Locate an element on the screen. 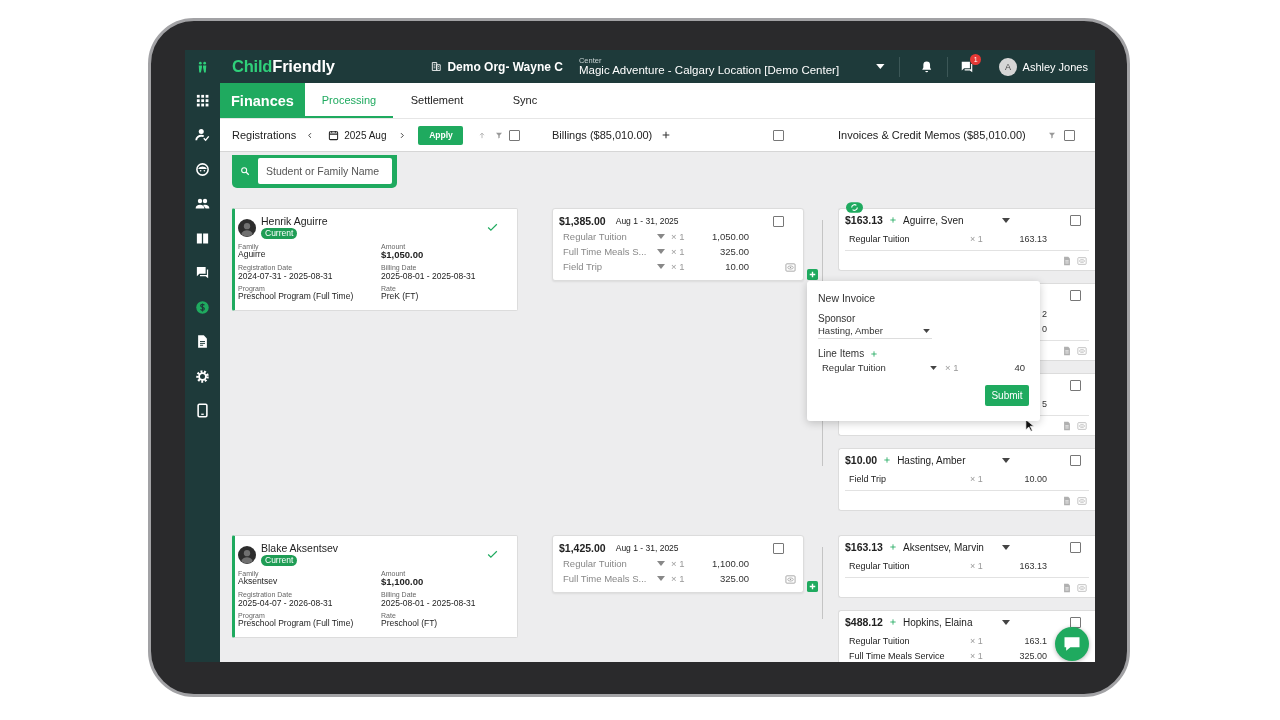 The width and height of the screenshot is (1280, 720). section-title: Invoices & Credit Memos ($85,010.00) is located at coordinates (932, 135).